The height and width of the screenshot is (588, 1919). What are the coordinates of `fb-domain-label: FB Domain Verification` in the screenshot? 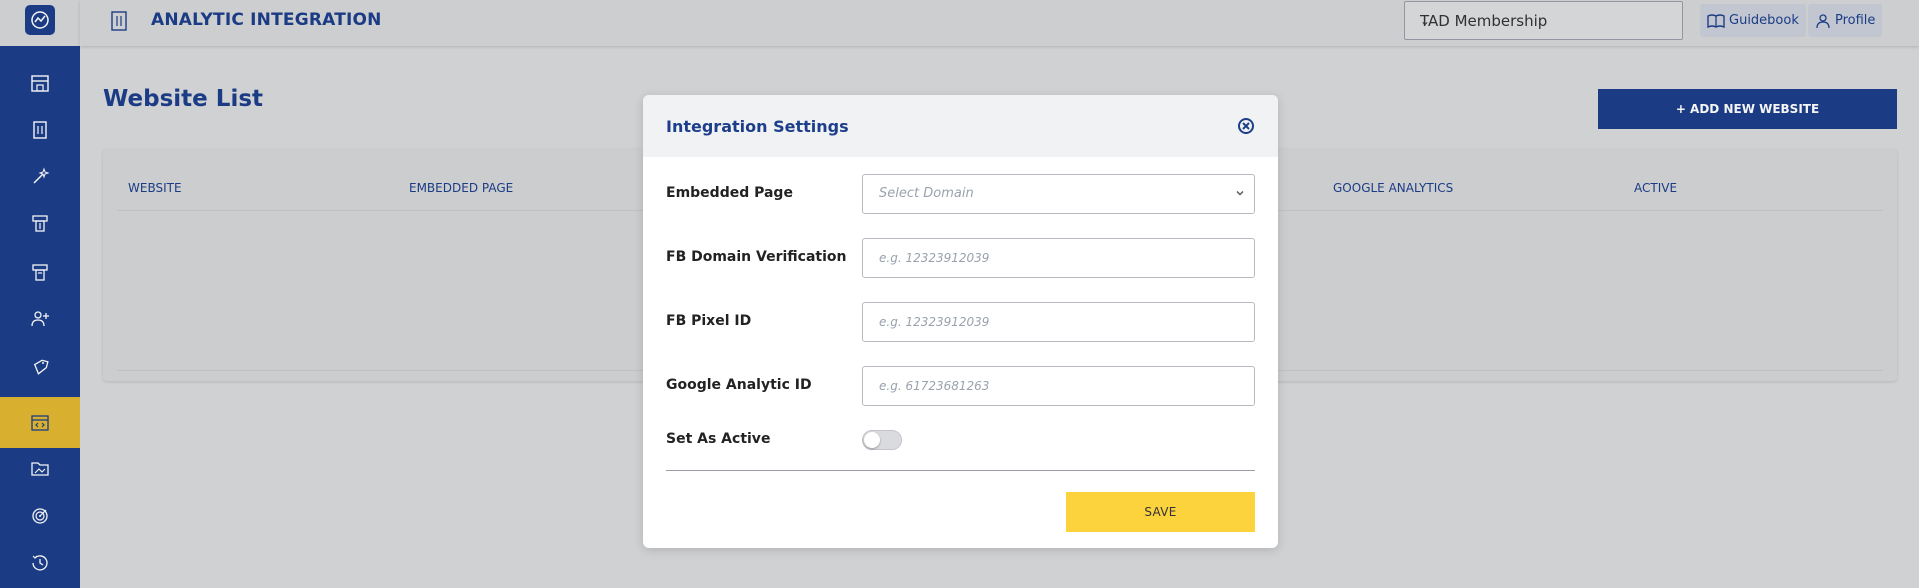 It's located at (756, 257).